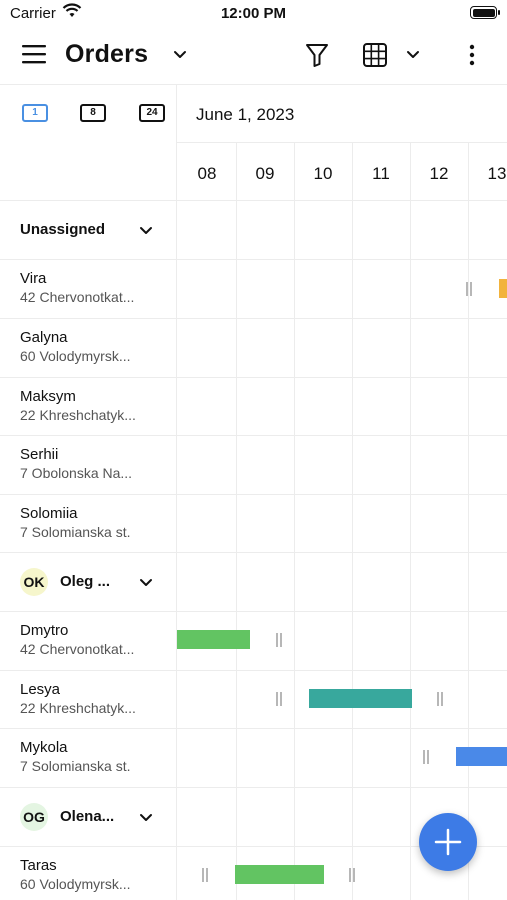 Image resolution: width=507 pixels, height=900 pixels. I want to click on filter-icon, so click(317, 55).